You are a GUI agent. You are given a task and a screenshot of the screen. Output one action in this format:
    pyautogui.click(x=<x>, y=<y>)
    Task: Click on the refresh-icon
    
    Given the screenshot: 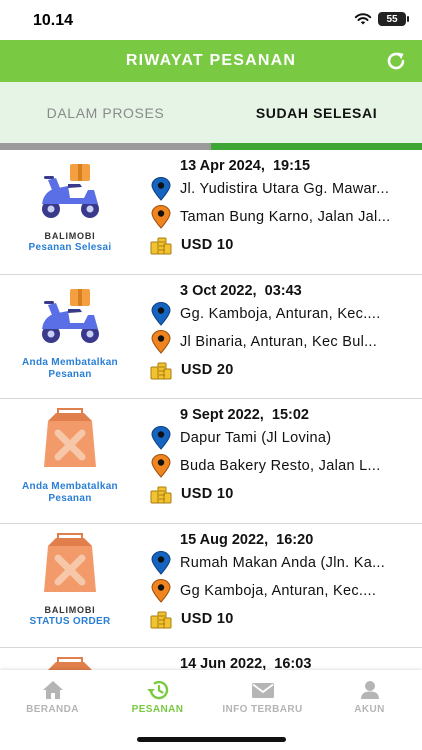 What is the action you would take?
    pyautogui.click(x=396, y=61)
    